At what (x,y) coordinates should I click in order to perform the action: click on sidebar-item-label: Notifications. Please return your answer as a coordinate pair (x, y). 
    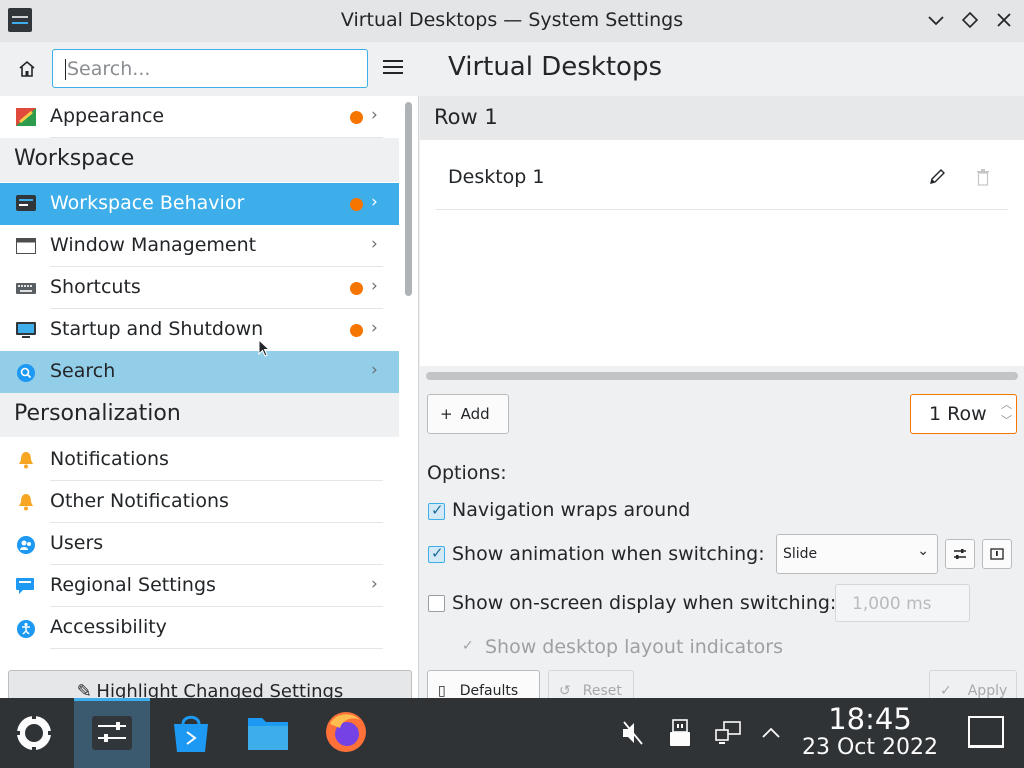
    Looking at the image, I should click on (109, 459).